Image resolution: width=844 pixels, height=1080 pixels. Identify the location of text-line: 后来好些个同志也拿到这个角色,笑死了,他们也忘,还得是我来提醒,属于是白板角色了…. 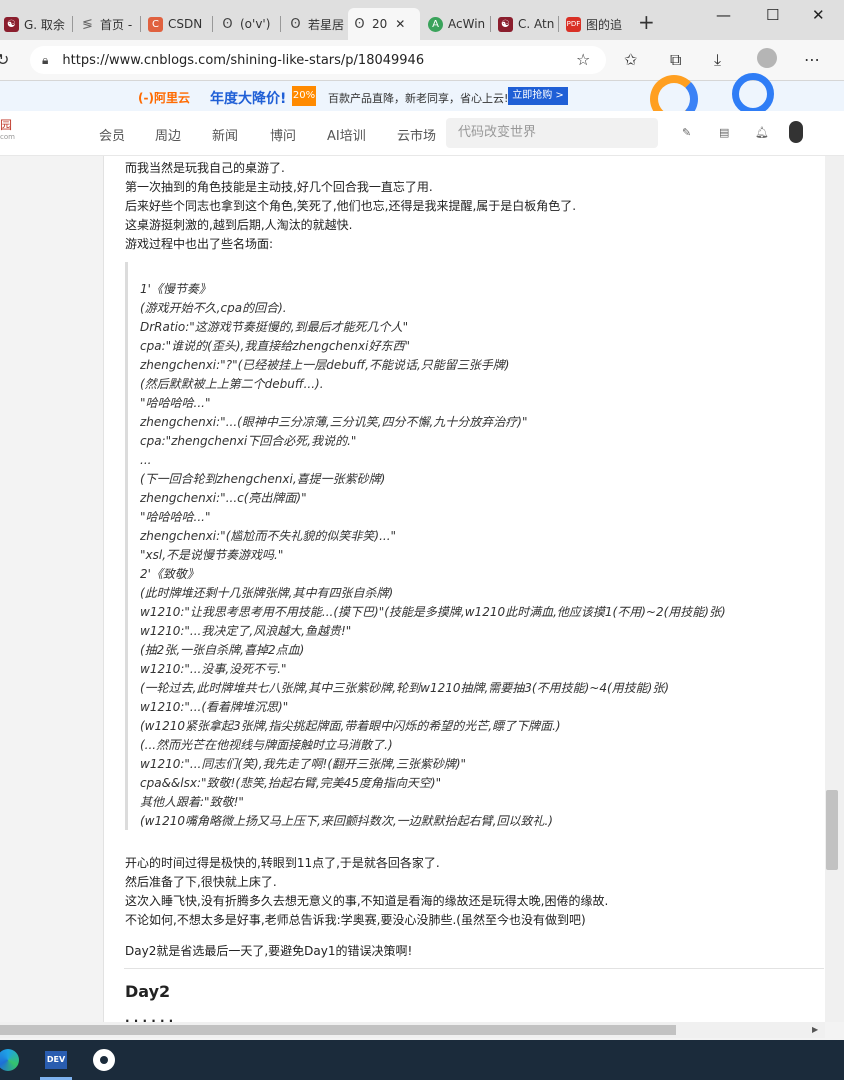
(351, 206).